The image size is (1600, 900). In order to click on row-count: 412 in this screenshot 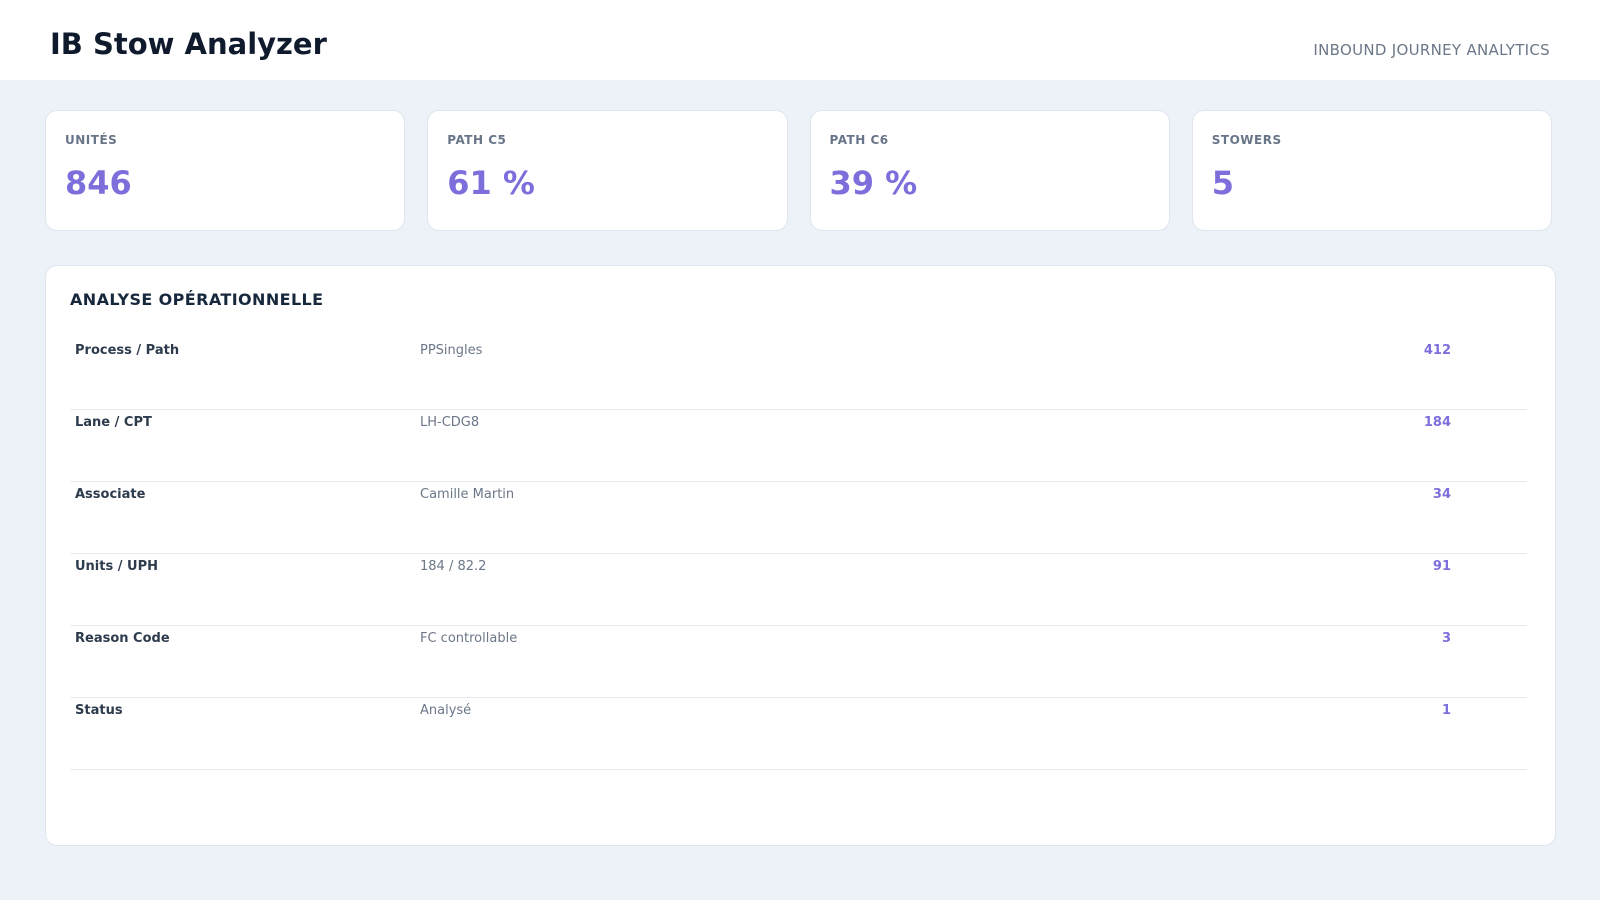, I will do `click(1437, 350)`.